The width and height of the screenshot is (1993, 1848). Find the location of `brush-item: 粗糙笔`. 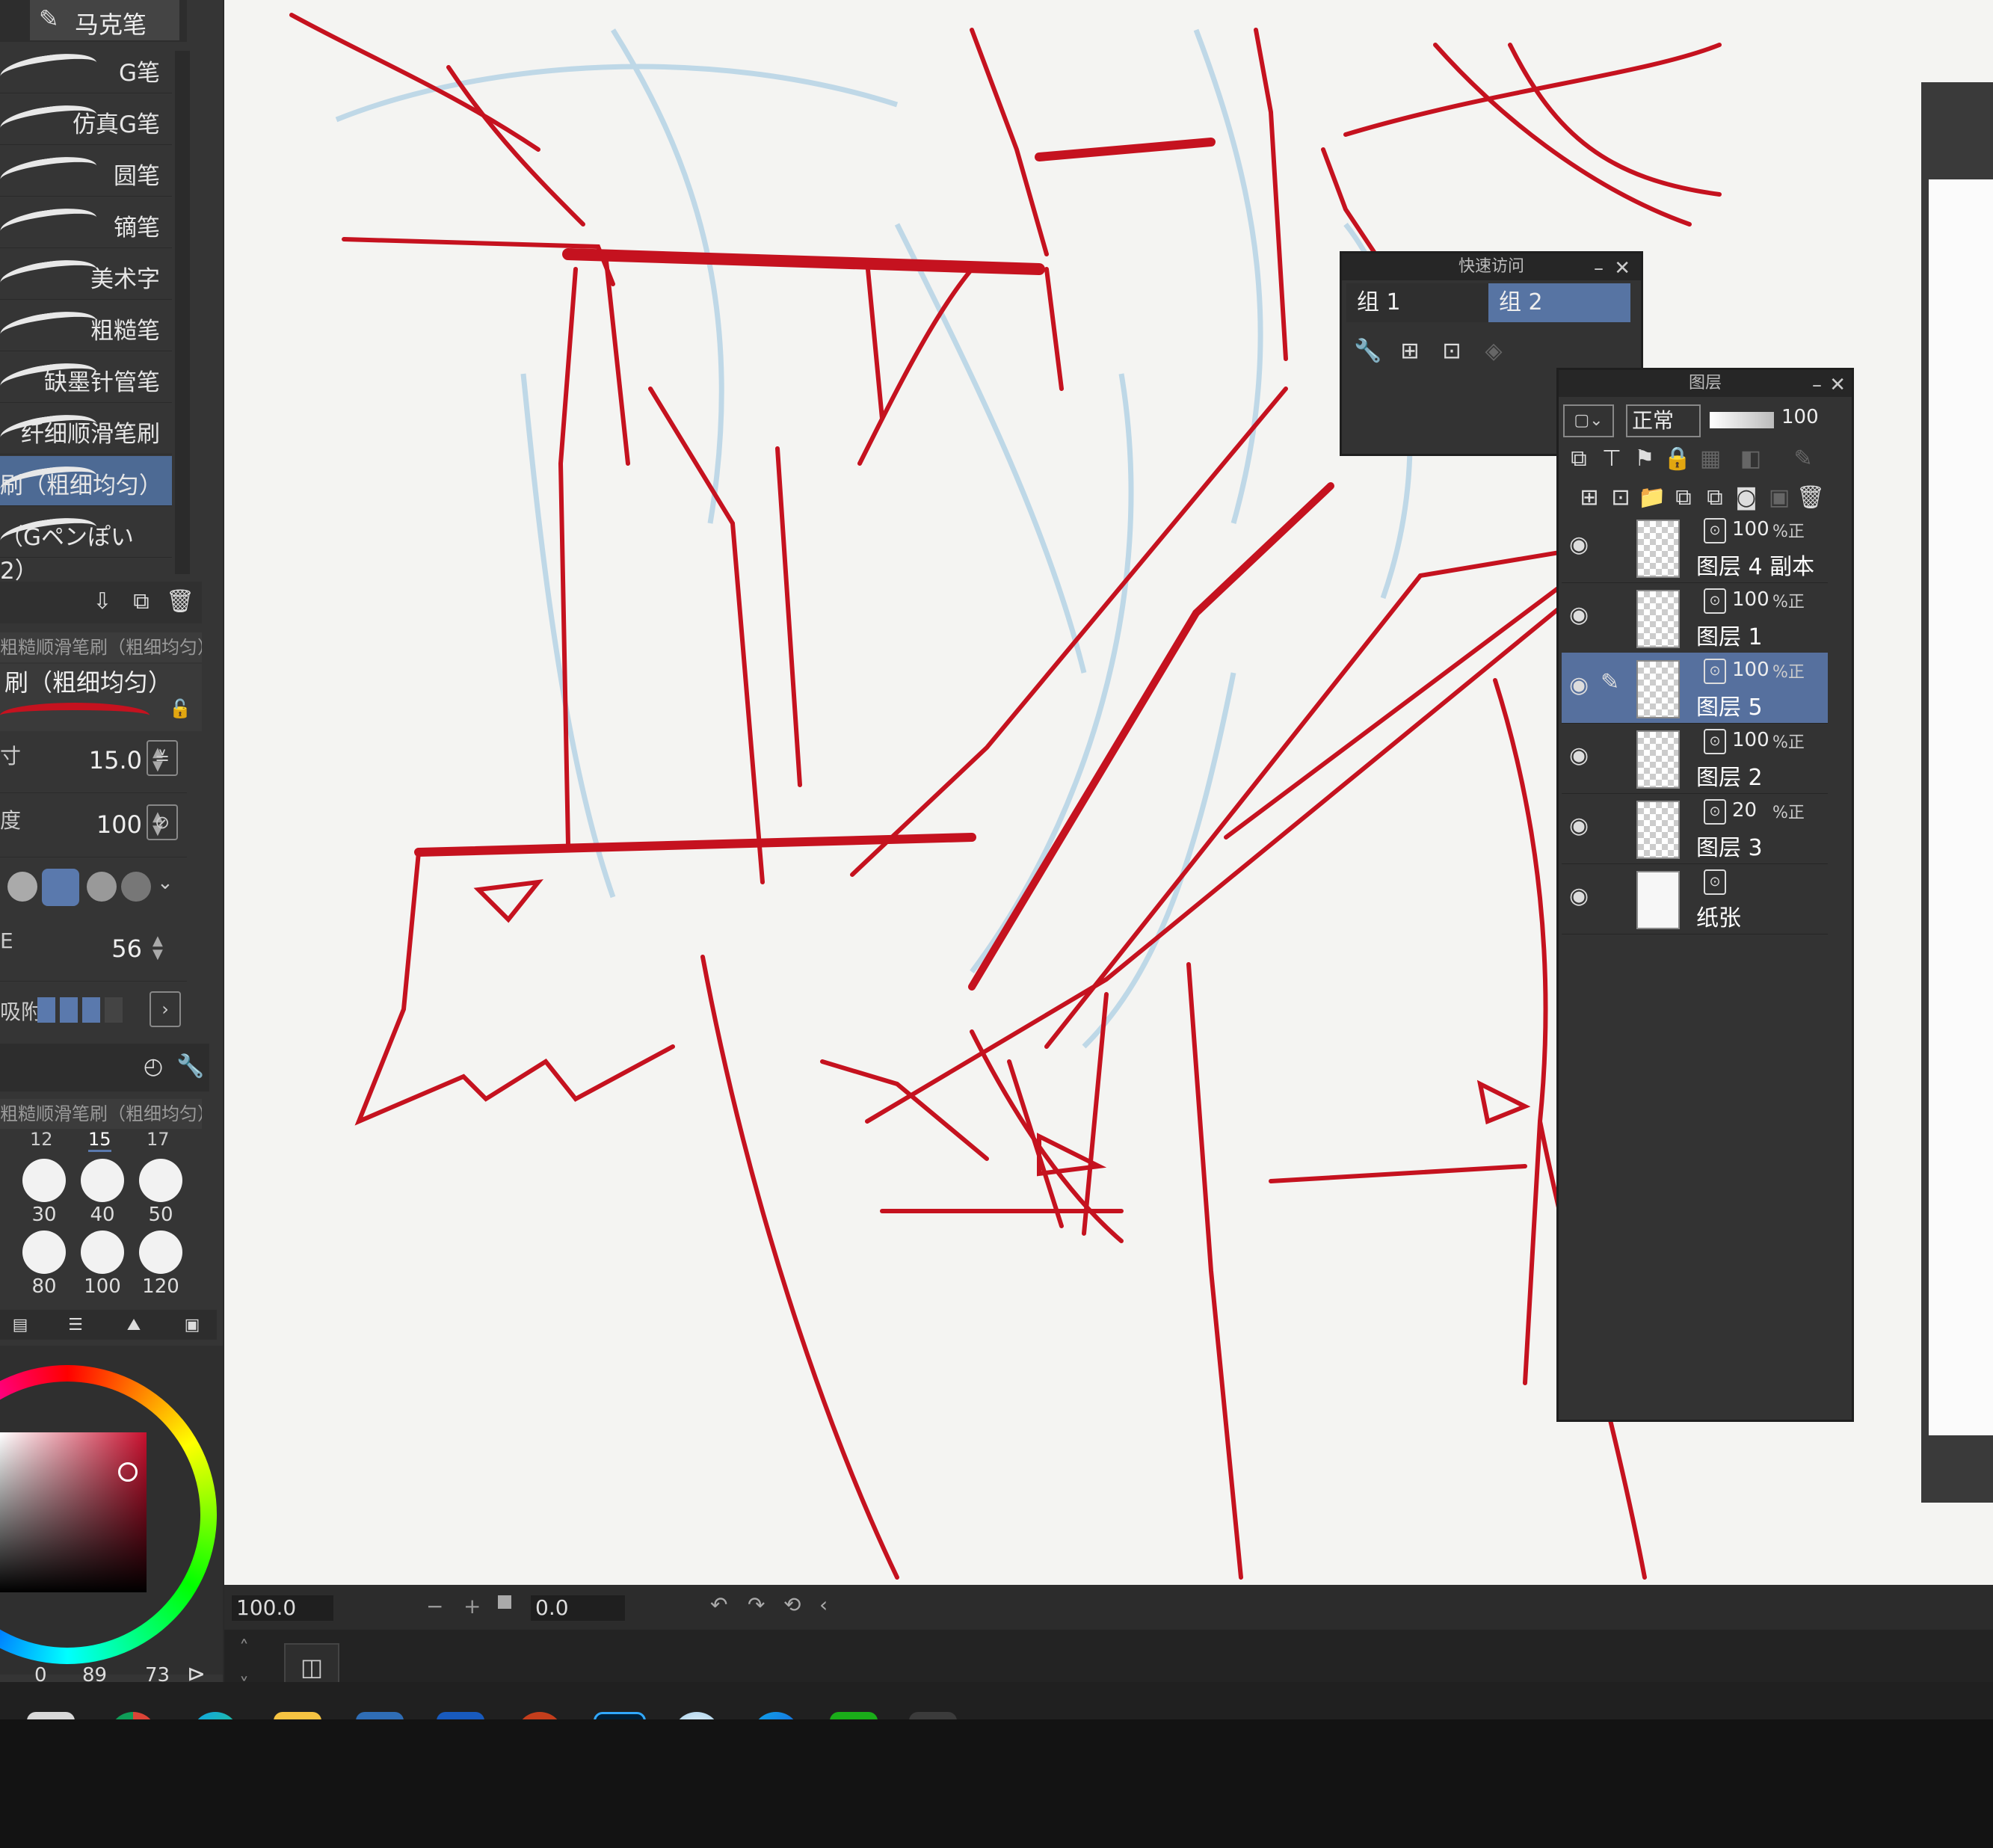

brush-item: 粗糙笔 is located at coordinates (86, 326).